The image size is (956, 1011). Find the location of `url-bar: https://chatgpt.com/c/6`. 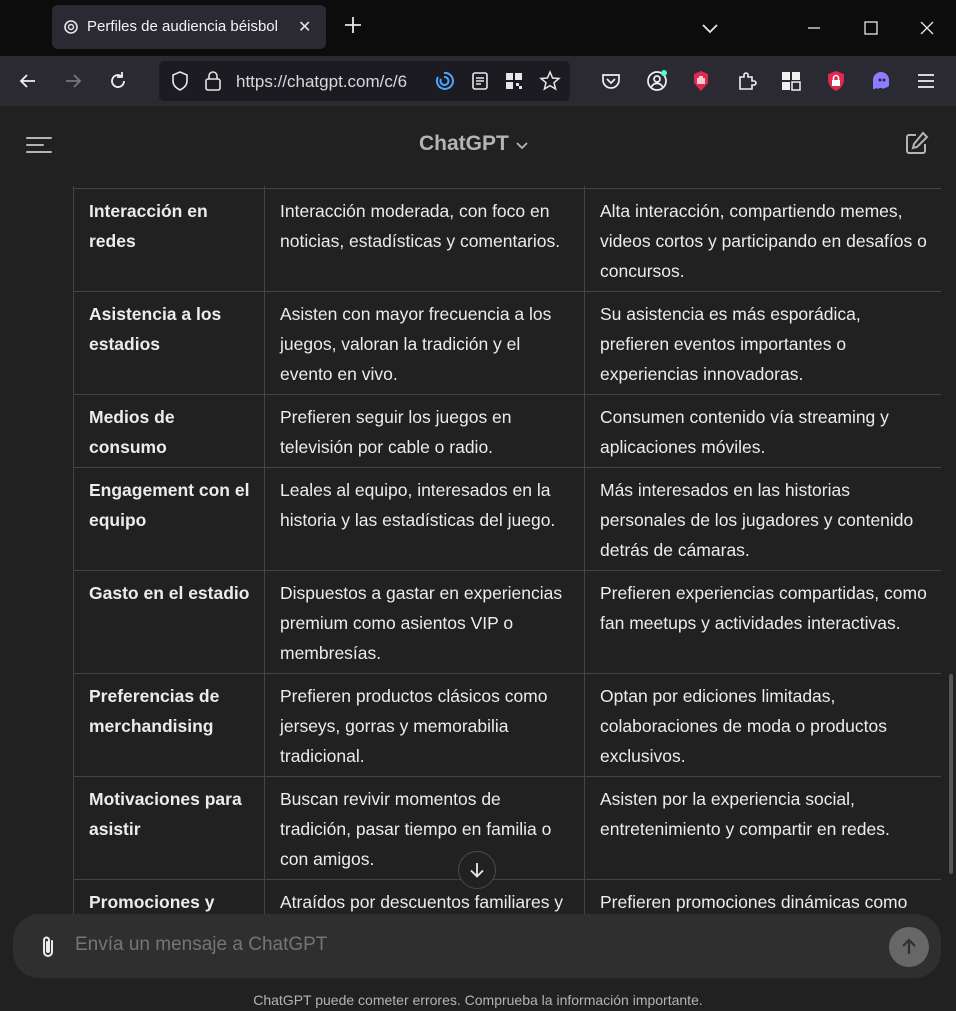

url-bar: https://chatgpt.com/c/6 is located at coordinates (364, 81).